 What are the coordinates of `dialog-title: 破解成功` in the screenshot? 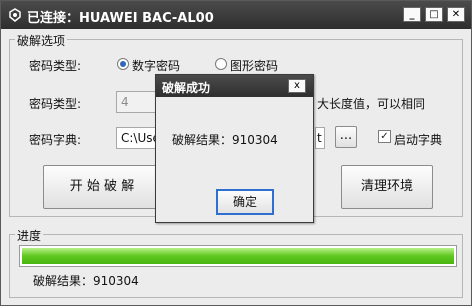 It's located at (186, 88).